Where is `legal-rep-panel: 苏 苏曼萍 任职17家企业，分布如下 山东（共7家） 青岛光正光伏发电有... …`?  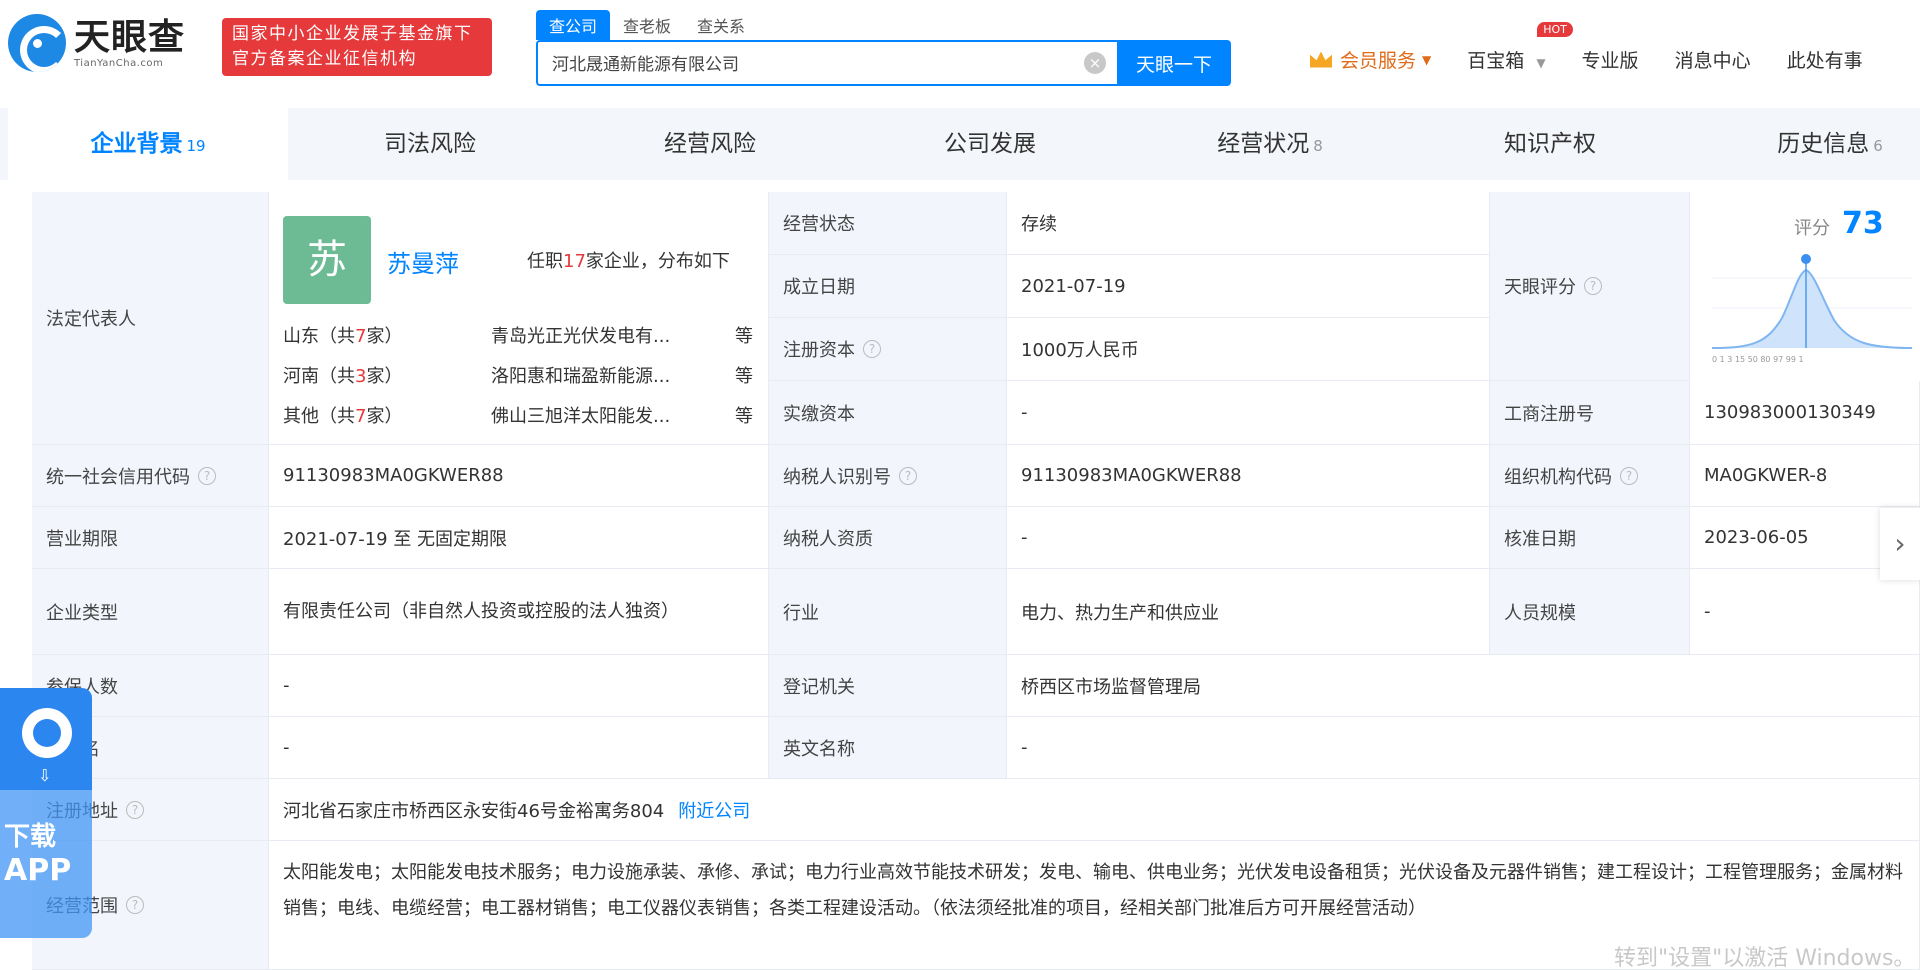
legal-rep-panel: 苏 苏曼萍 任职17家企业，分布如下 山东（共7家） 青岛光正光伏发电有... … is located at coordinates (519, 318).